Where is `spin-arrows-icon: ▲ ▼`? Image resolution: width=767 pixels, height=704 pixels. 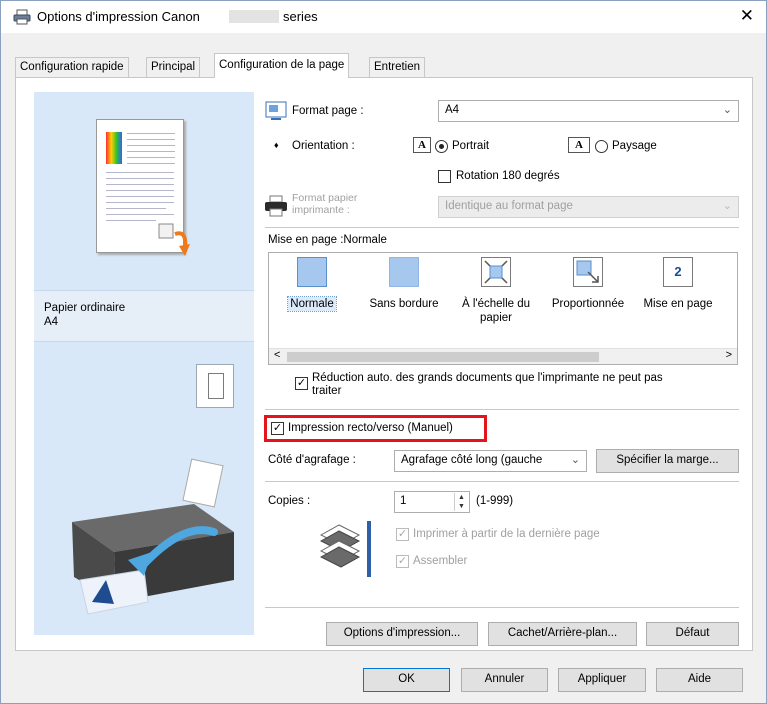
spin-arrows-icon: ▲ ▼ is located at coordinates (461, 502).